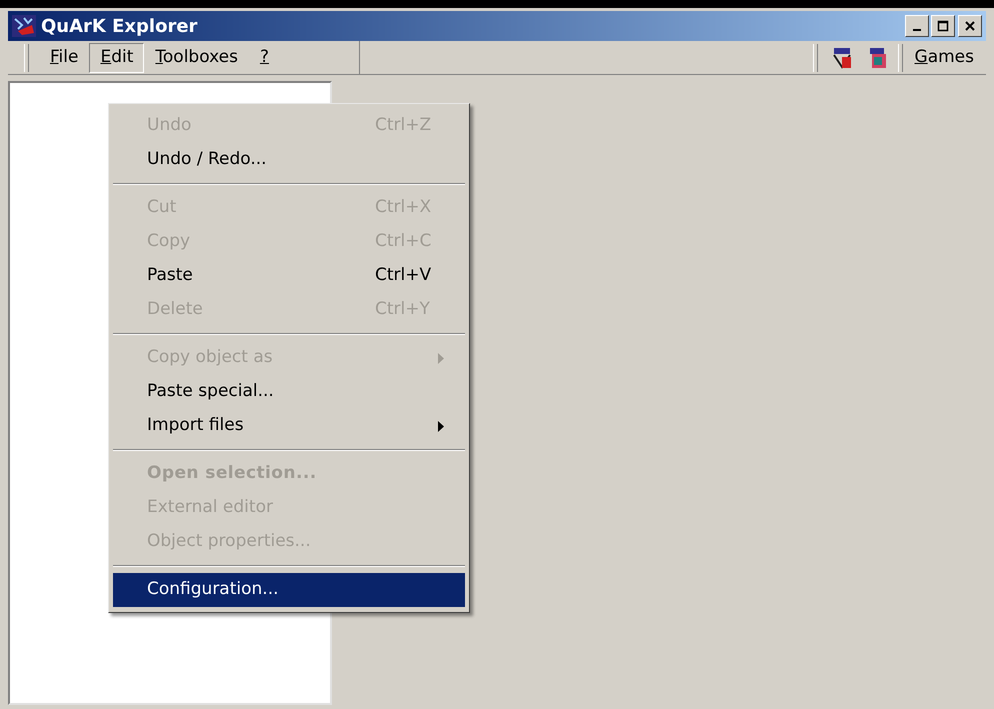 The height and width of the screenshot is (709, 994). I want to click on minimize-button, so click(917, 26).